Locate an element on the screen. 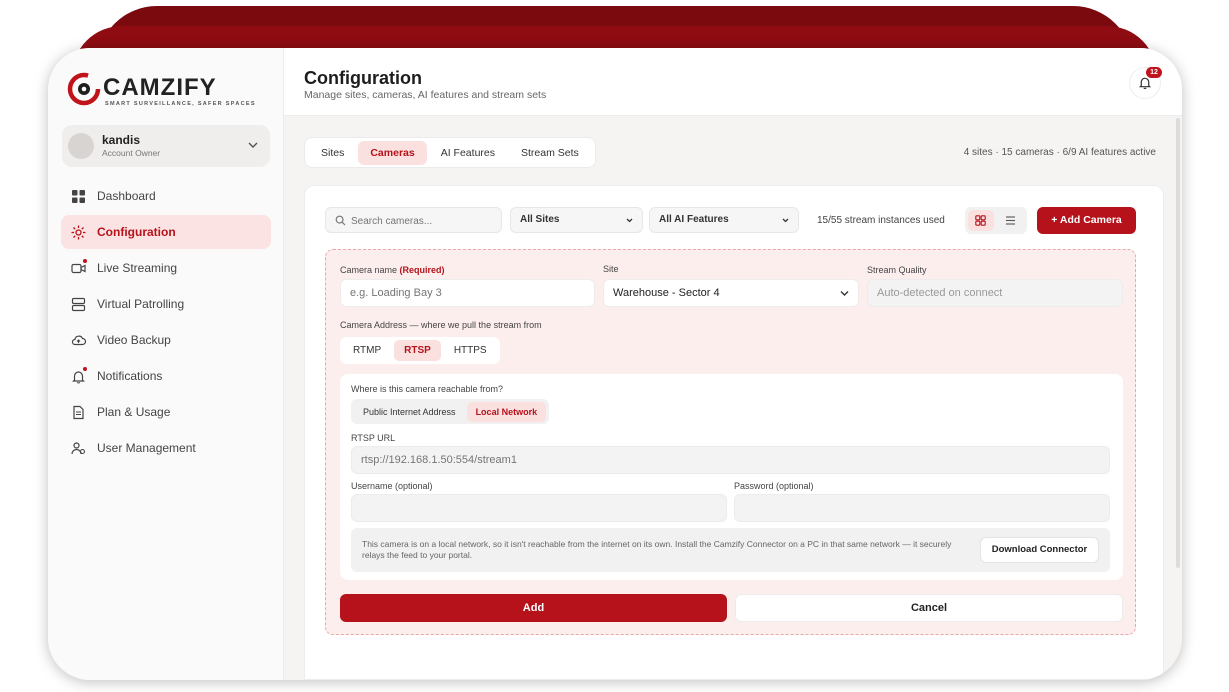 This screenshot has width=1229, height=692. brand-tagline: SMART SURVEILLANCE, SAFER SPACES is located at coordinates (180, 104).